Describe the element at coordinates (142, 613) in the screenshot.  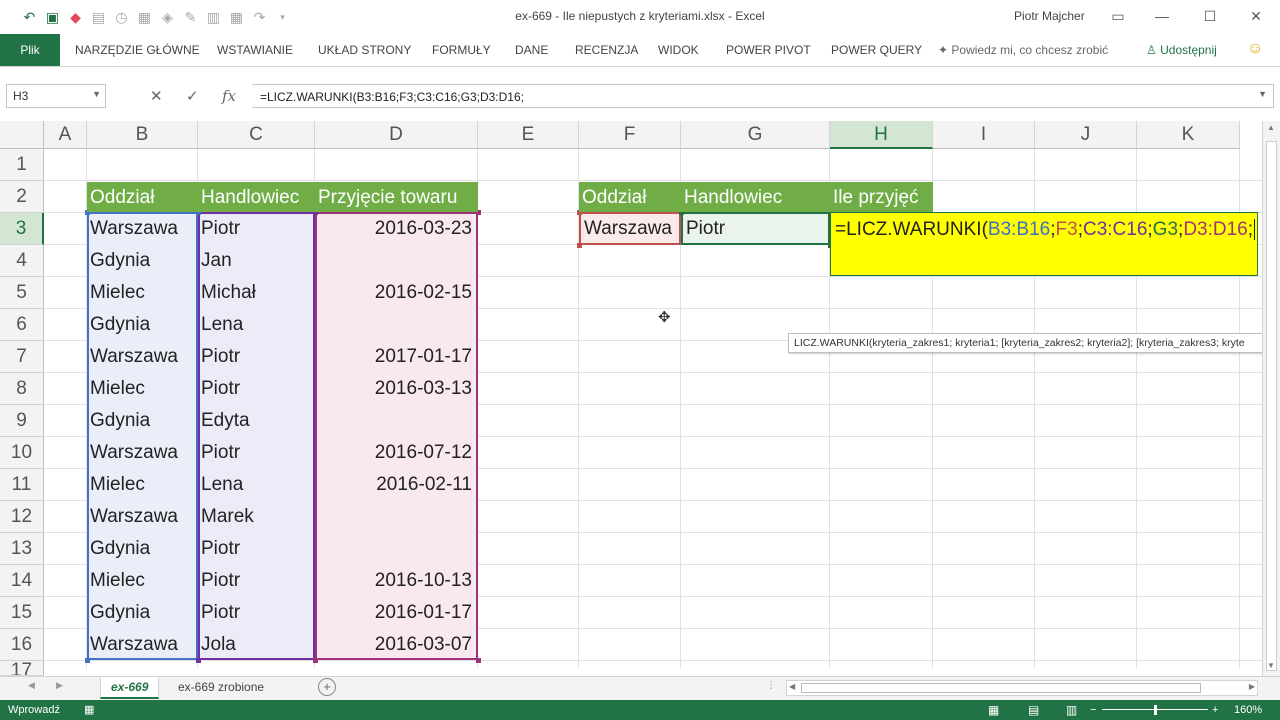
I see `cell-b15: Gdynia` at that location.